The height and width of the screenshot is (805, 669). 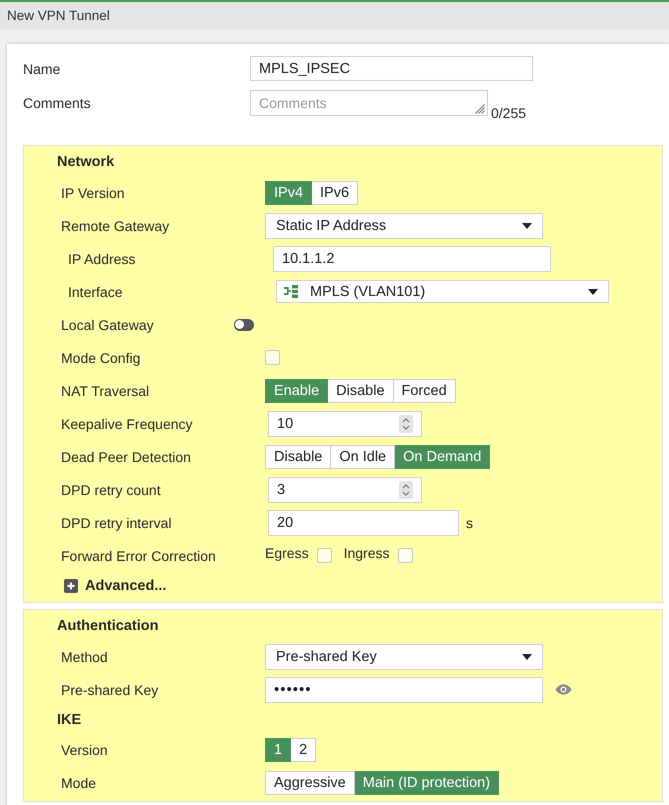 What do you see at coordinates (563, 689) in the screenshot?
I see `eye-icon` at bounding box center [563, 689].